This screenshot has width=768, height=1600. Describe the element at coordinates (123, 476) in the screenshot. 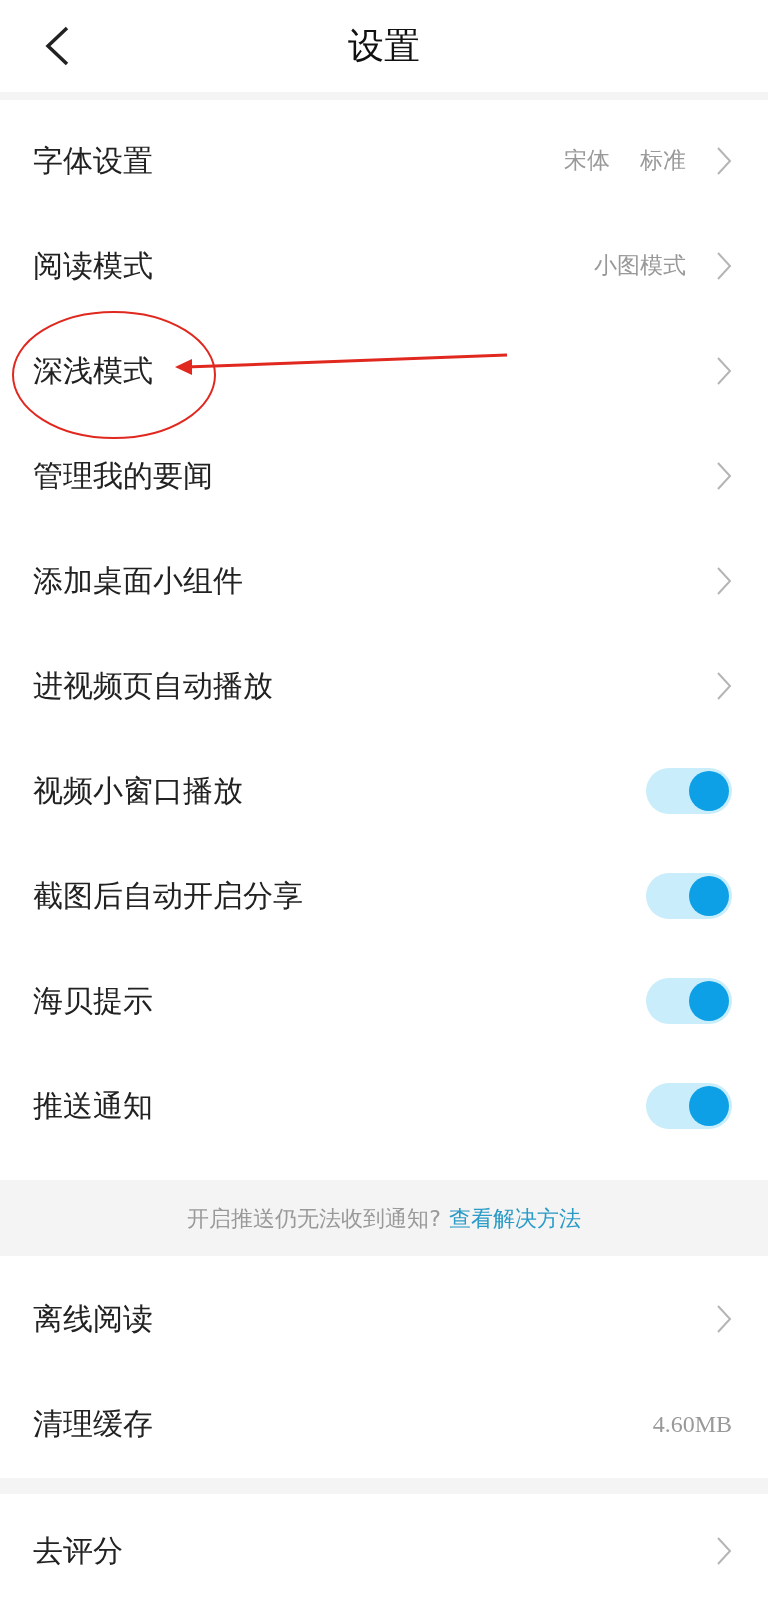

I see `row-label: 管理我的要闻` at that location.